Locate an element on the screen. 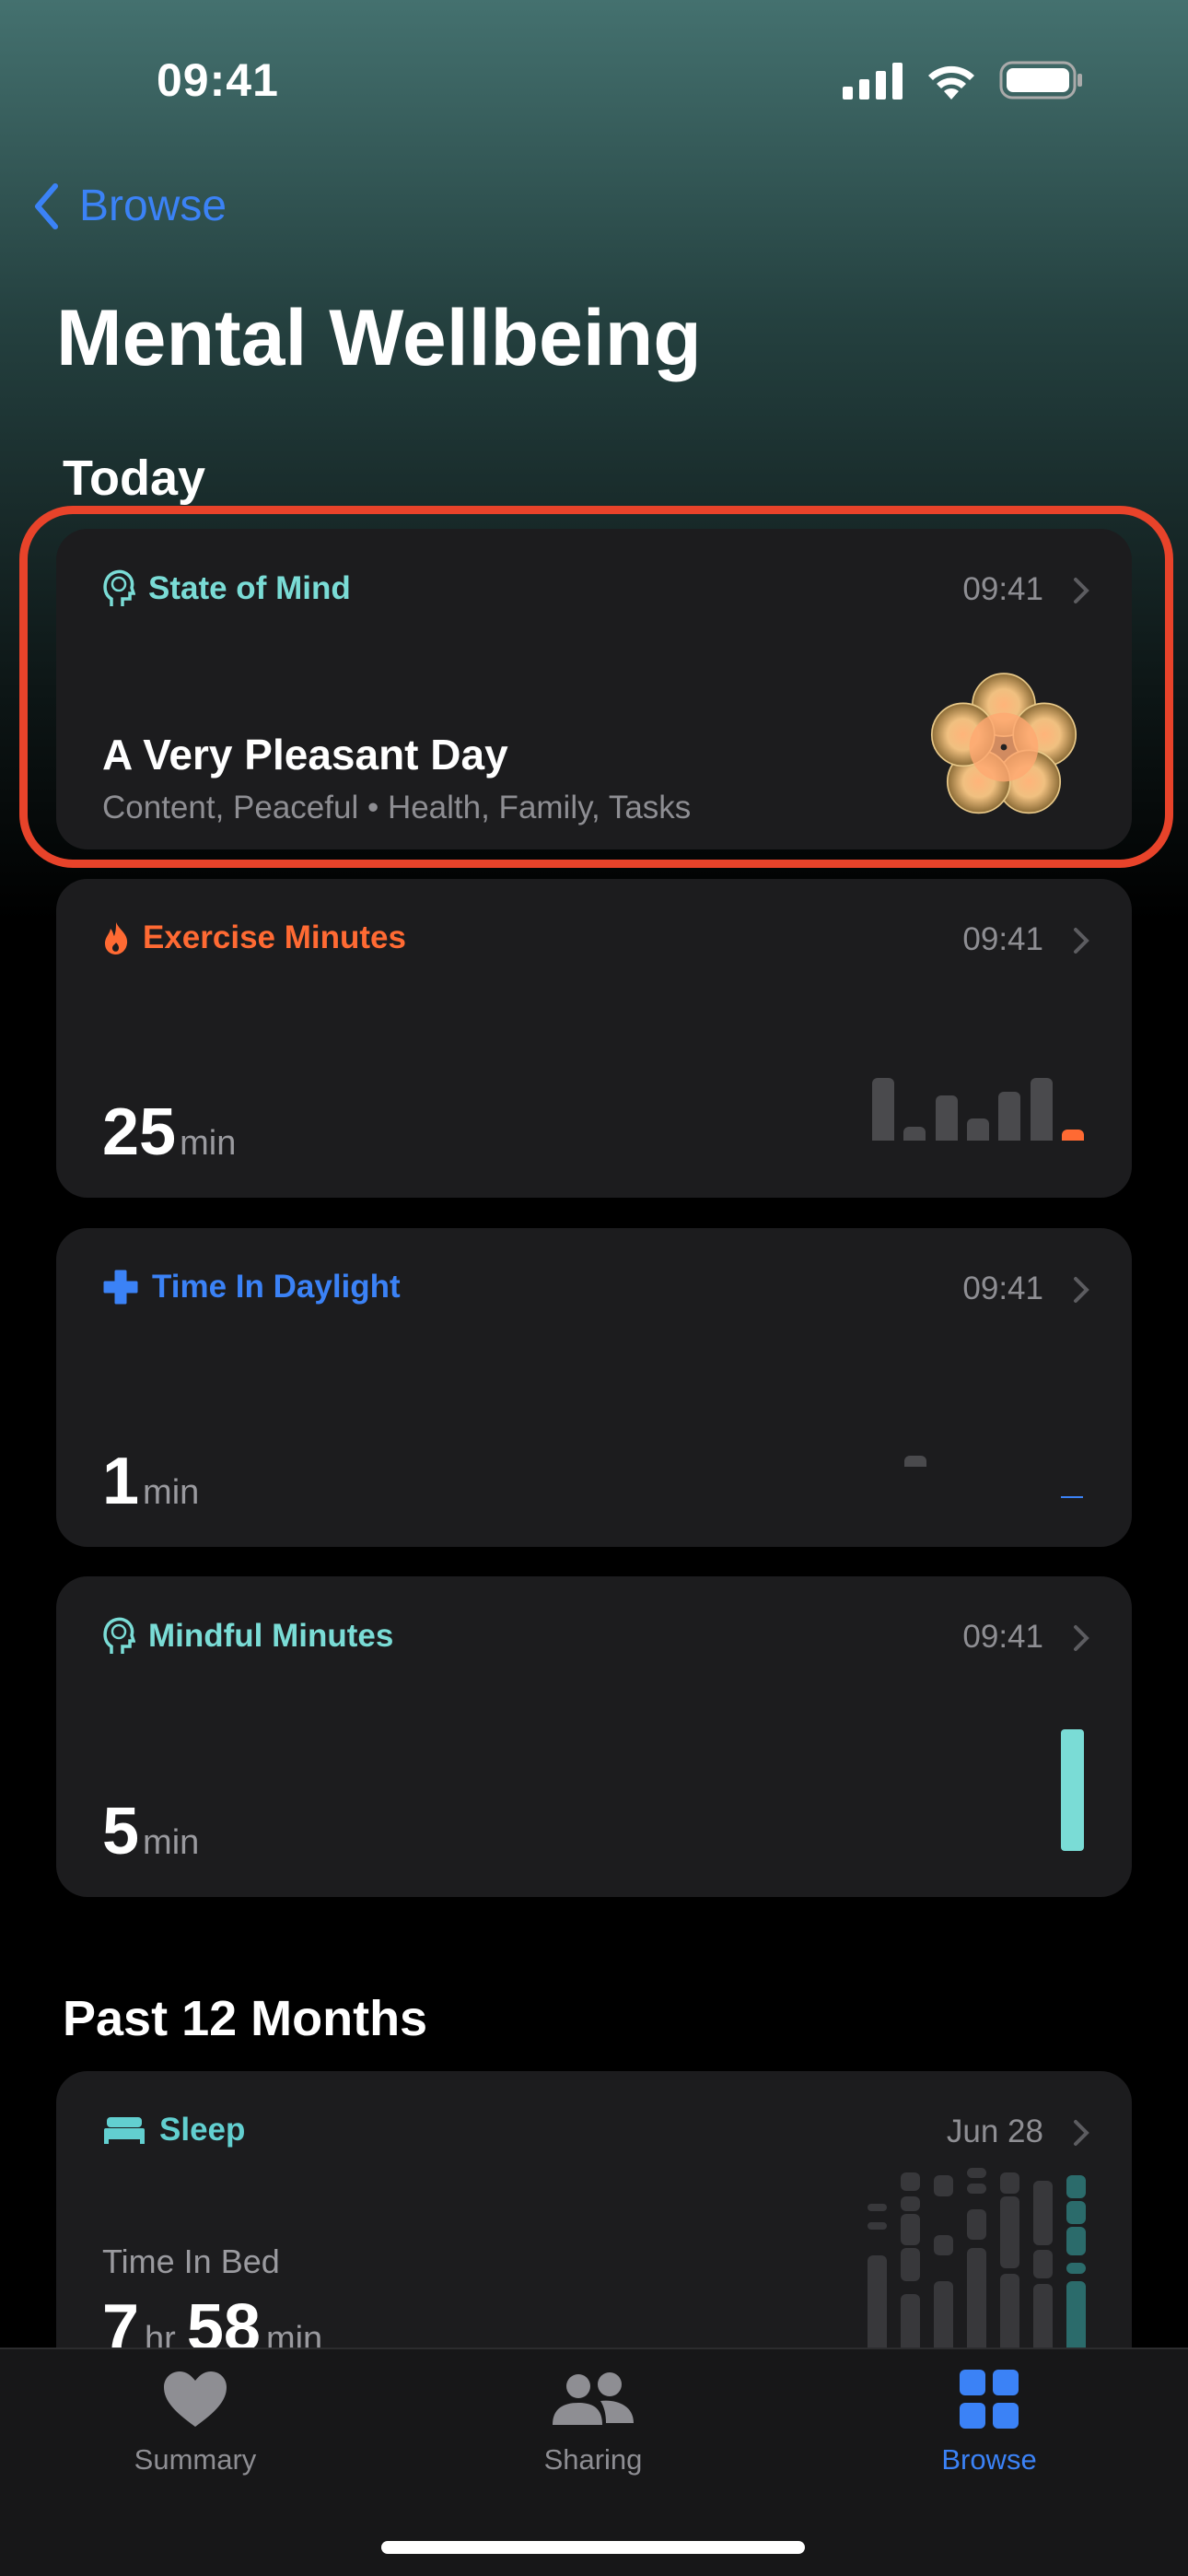 The width and height of the screenshot is (1188, 2576). home-indicator is located at coordinates (593, 2547).